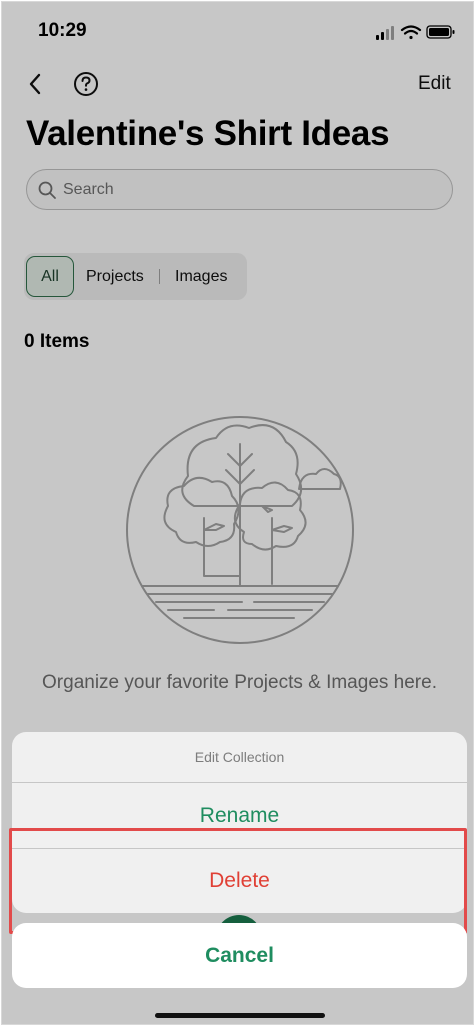 The height and width of the screenshot is (1026, 475). Describe the element at coordinates (240, 1015) in the screenshot. I see `home-indicator` at that location.